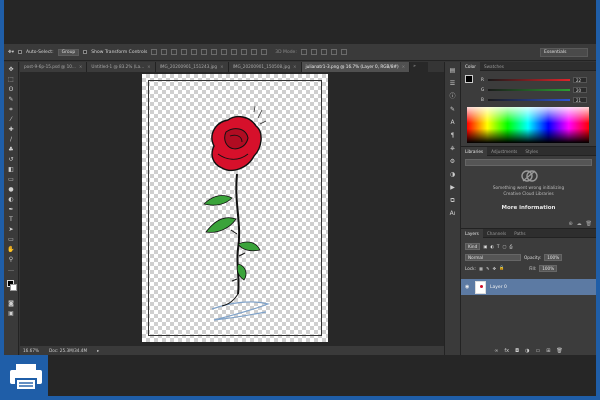 The height and width of the screenshot is (400, 600). Describe the element at coordinates (11, 179) in the screenshot. I see `gradient-icon: ▭` at that location.